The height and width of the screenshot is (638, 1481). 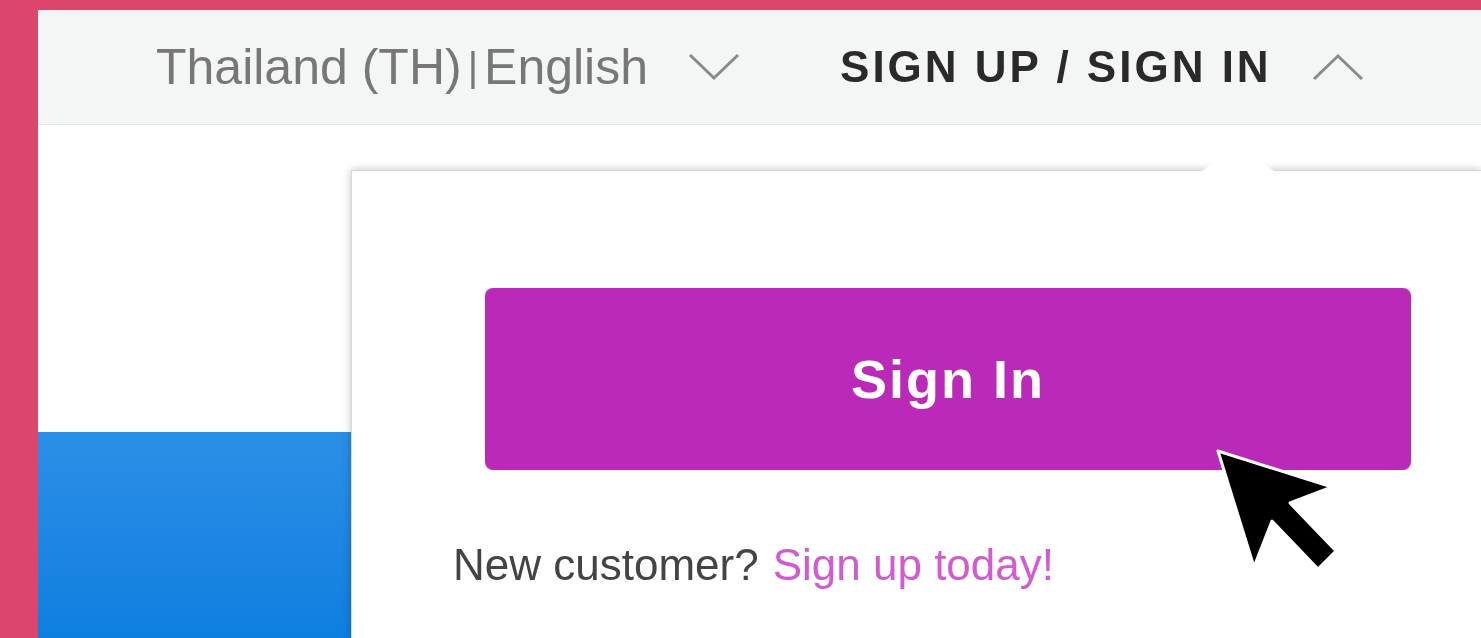 I want to click on region-label: Thailand (TH), so click(x=309, y=67).